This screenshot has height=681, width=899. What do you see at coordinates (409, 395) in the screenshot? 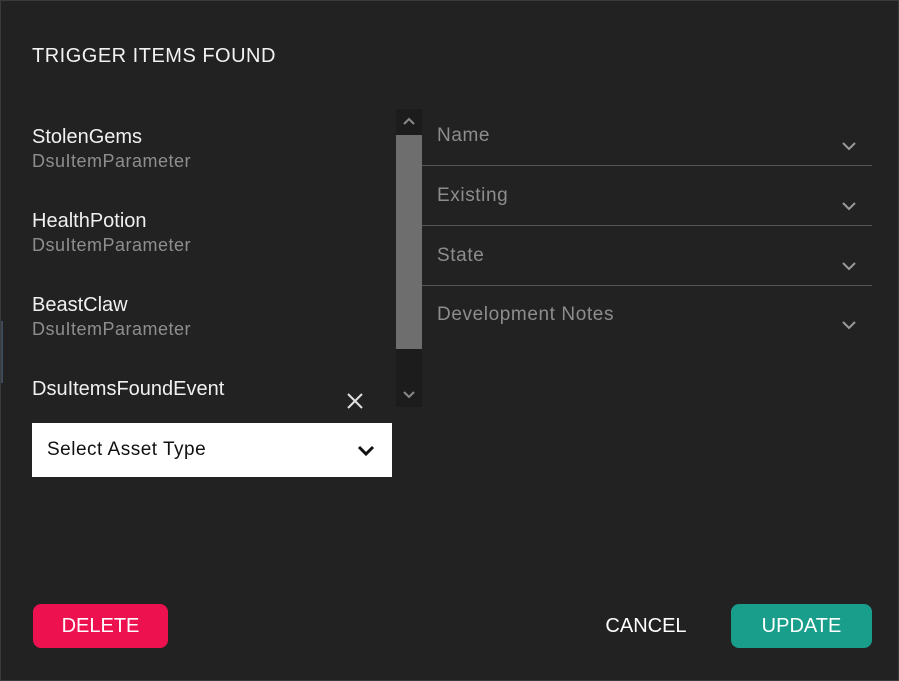
I see `scroll-down-icon` at bounding box center [409, 395].